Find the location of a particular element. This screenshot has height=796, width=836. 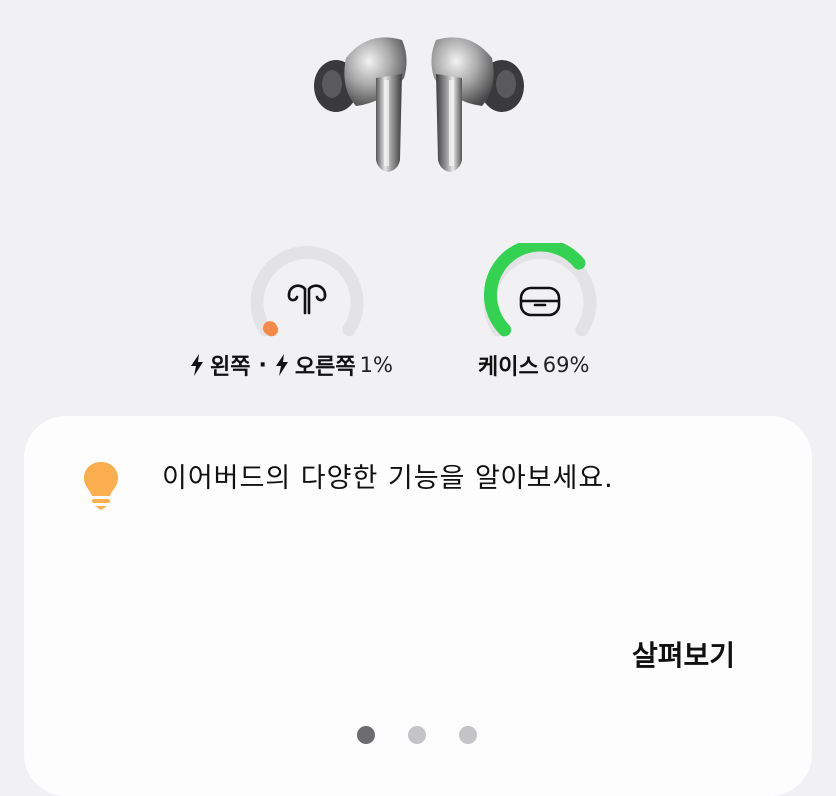

buds-gauge-dot is located at coordinates (270, 328).